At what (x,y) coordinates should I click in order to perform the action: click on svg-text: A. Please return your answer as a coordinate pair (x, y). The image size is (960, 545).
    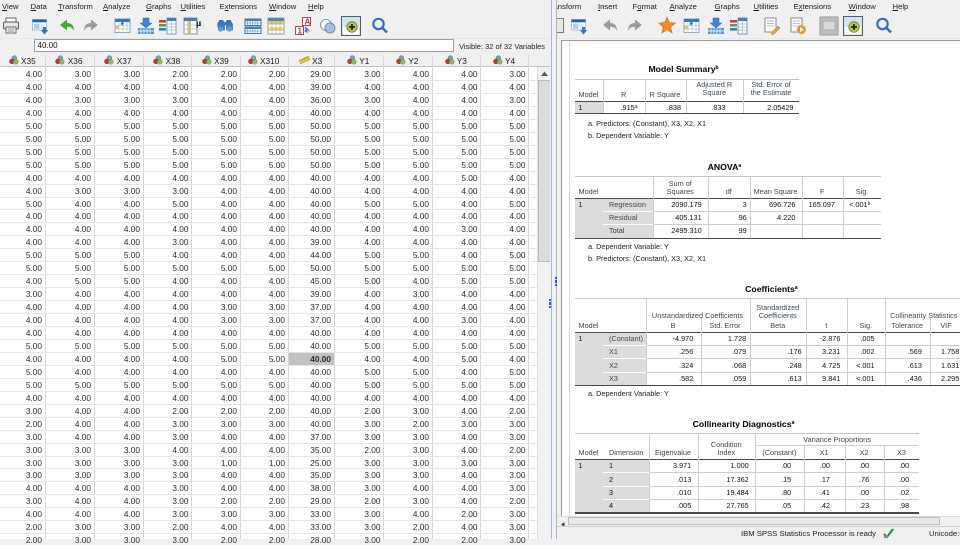
    Looking at the image, I should click on (308, 21).